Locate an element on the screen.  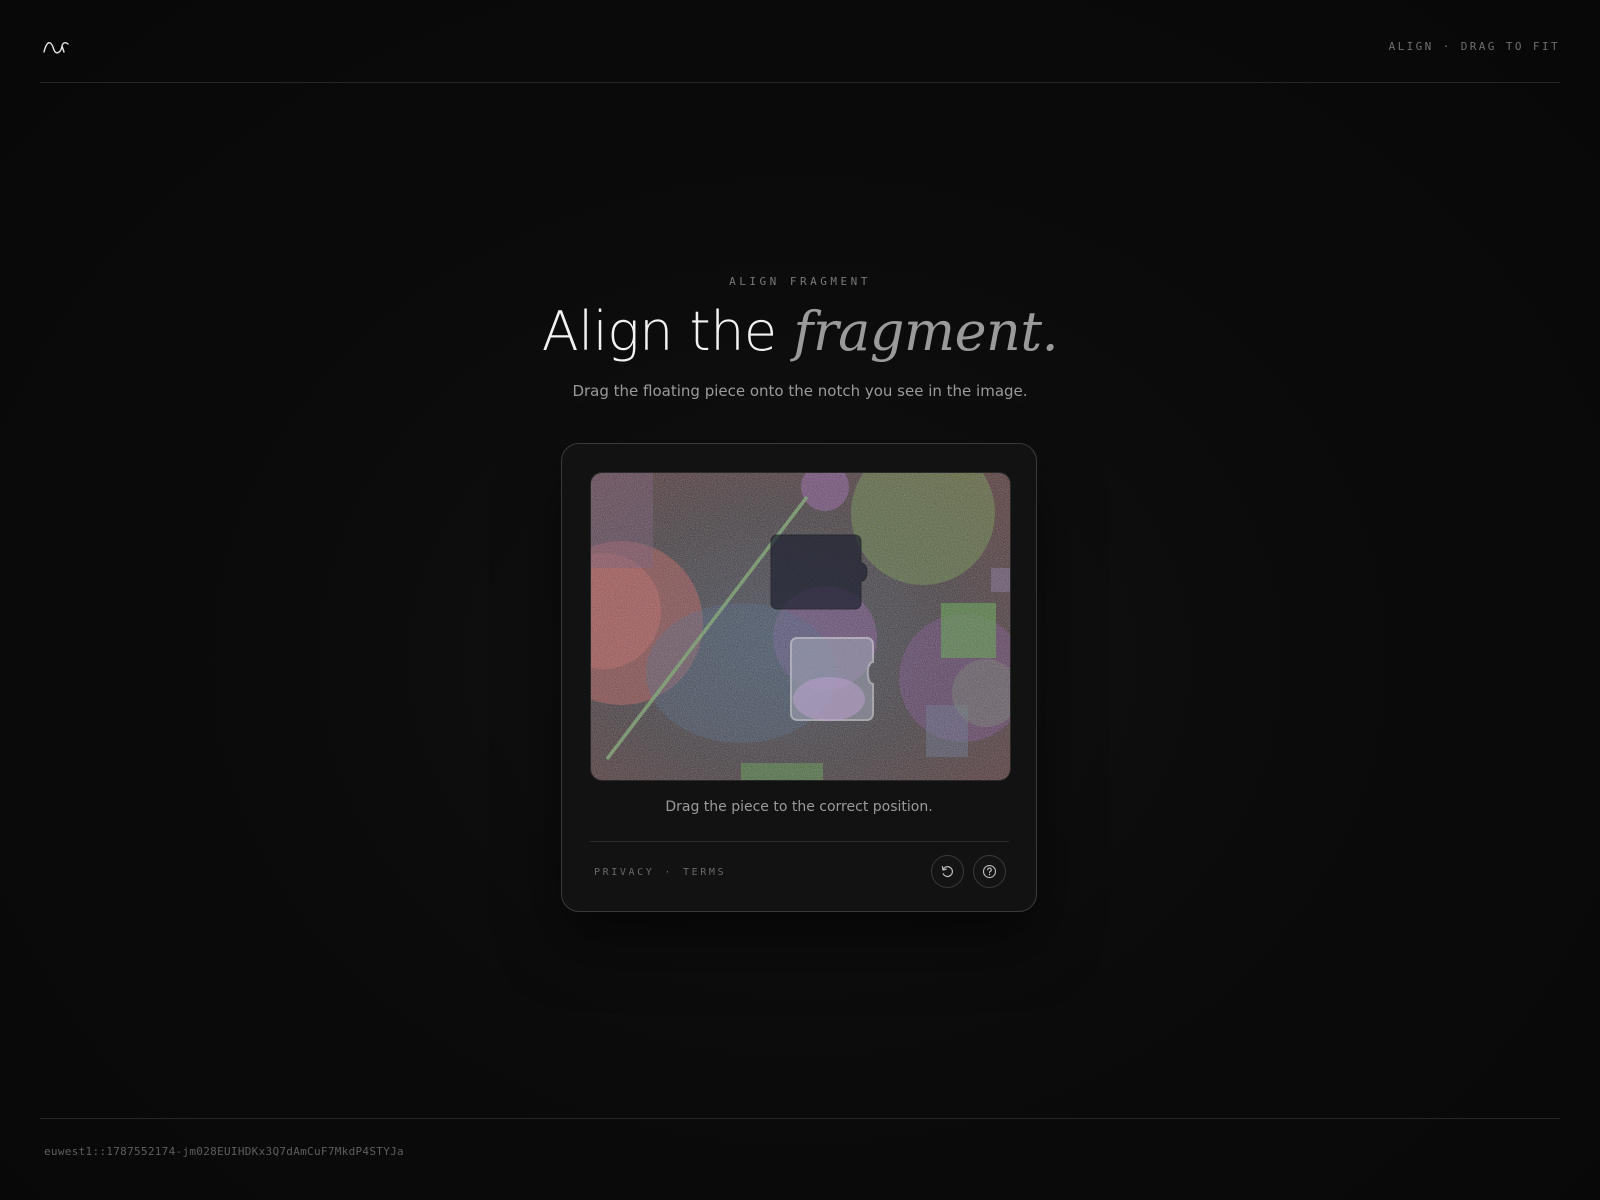
legal-links: PRIVACY · TERMS is located at coordinates (660, 872).